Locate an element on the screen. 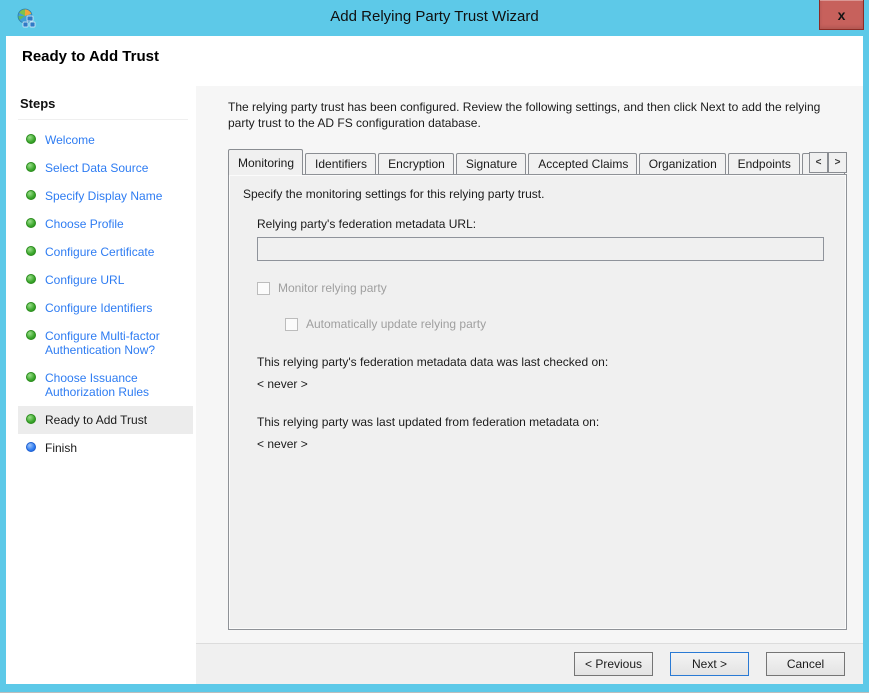 The width and height of the screenshot is (869, 698). cancel-button: Cancel is located at coordinates (805, 664).